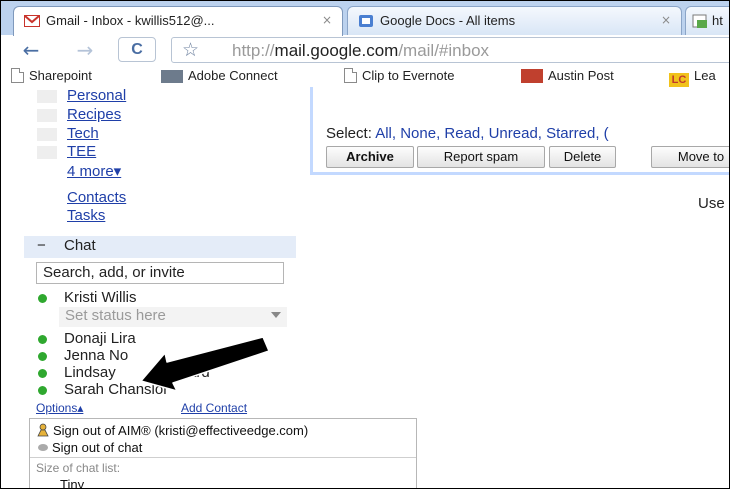  Describe the element at coordinates (253, 50) in the screenshot. I see `url-scheme: http://` at that location.